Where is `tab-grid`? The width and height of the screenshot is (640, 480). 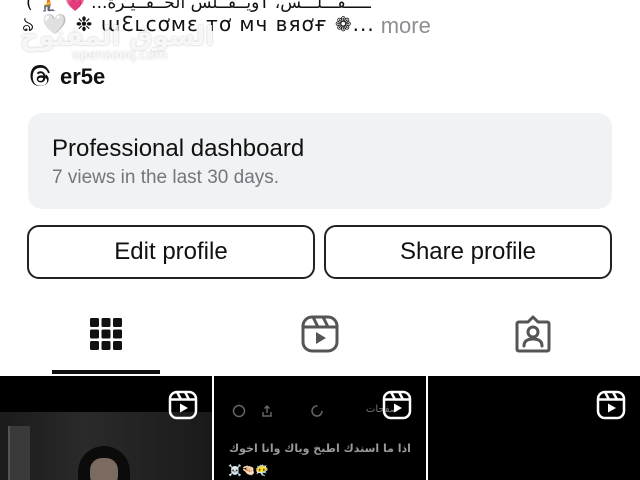
tab-grid is located at coordinates (106, 334).